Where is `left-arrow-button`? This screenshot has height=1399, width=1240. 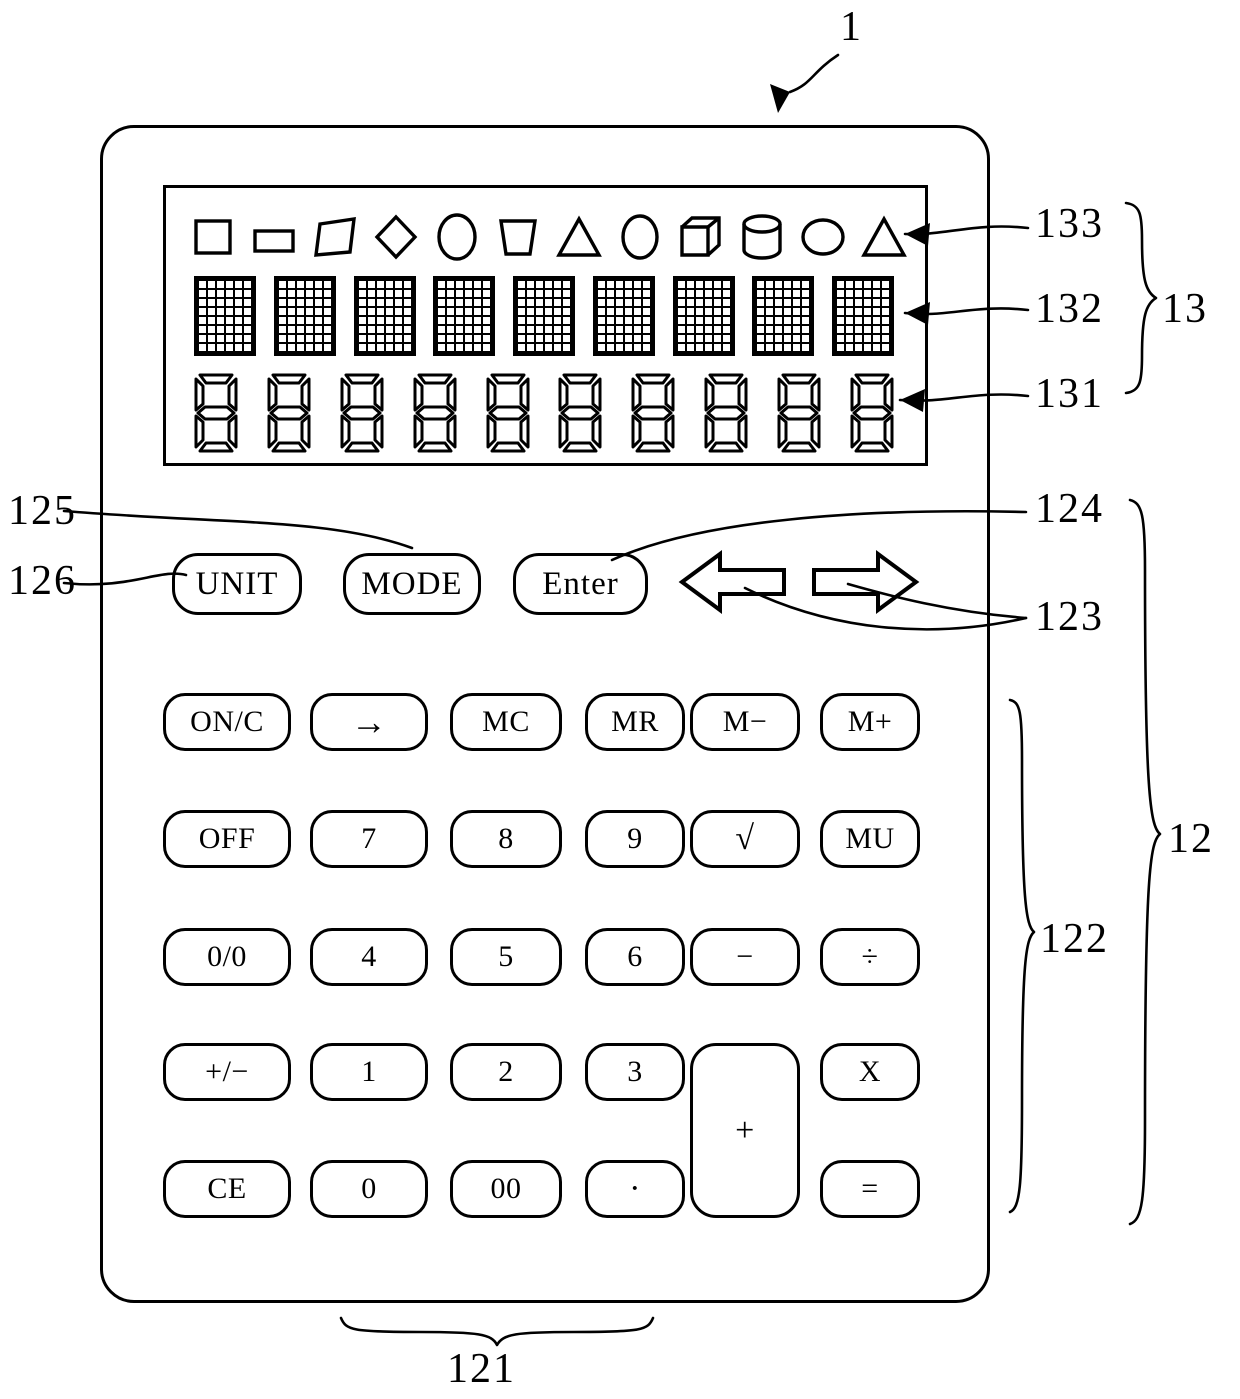
left-arrow-button is located at coordinates (733, 584).